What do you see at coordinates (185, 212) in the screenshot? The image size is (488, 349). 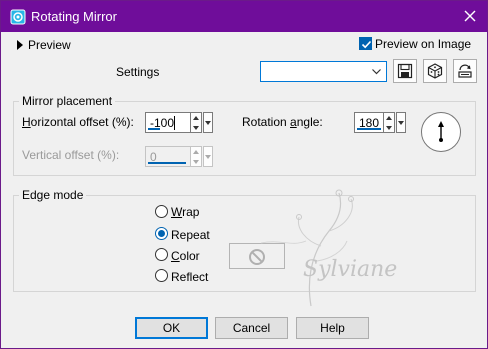 I see `edge-mode-wrap-label: Wrap` at bounding box center [185, 212].